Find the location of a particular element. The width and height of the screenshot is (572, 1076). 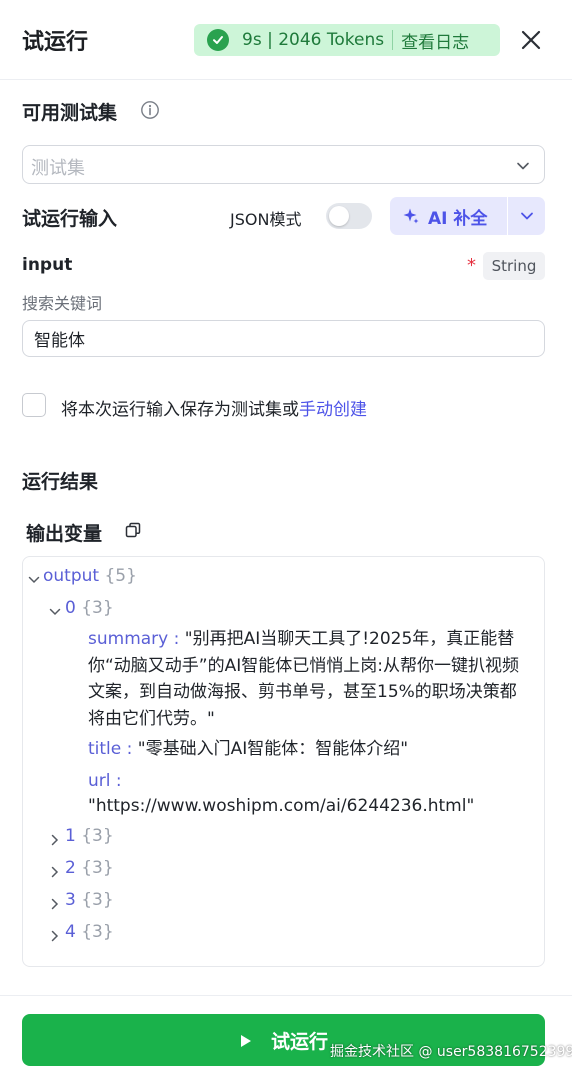

ai-options-chevron-icon is located at coordinates (526, 216).